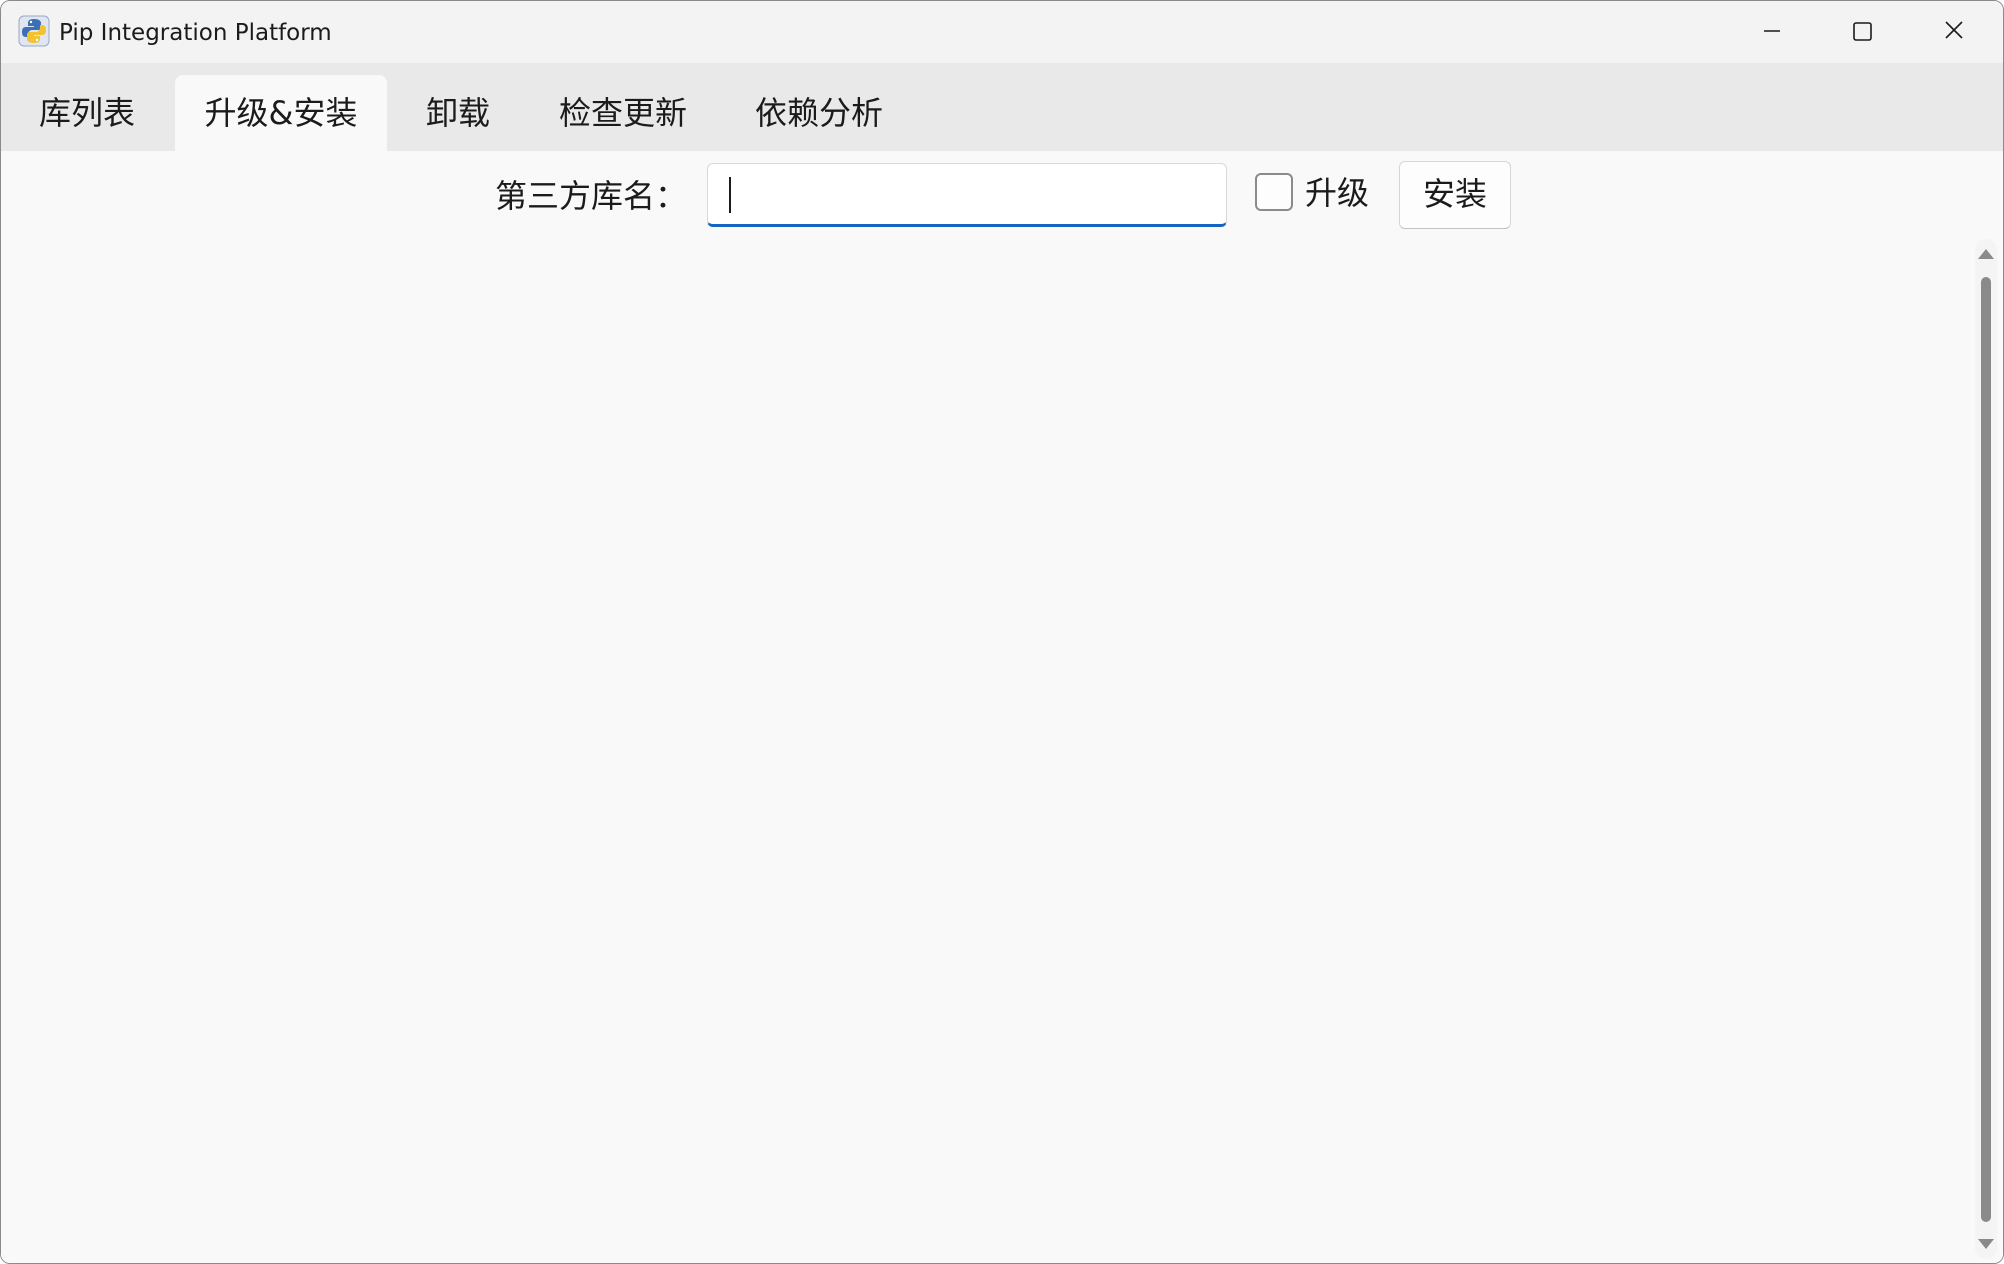  What do you see at coordinates (591, 196) in the screenshot?
I see `library-name-label: 第三方库名：` at bounding box center [591, 196].